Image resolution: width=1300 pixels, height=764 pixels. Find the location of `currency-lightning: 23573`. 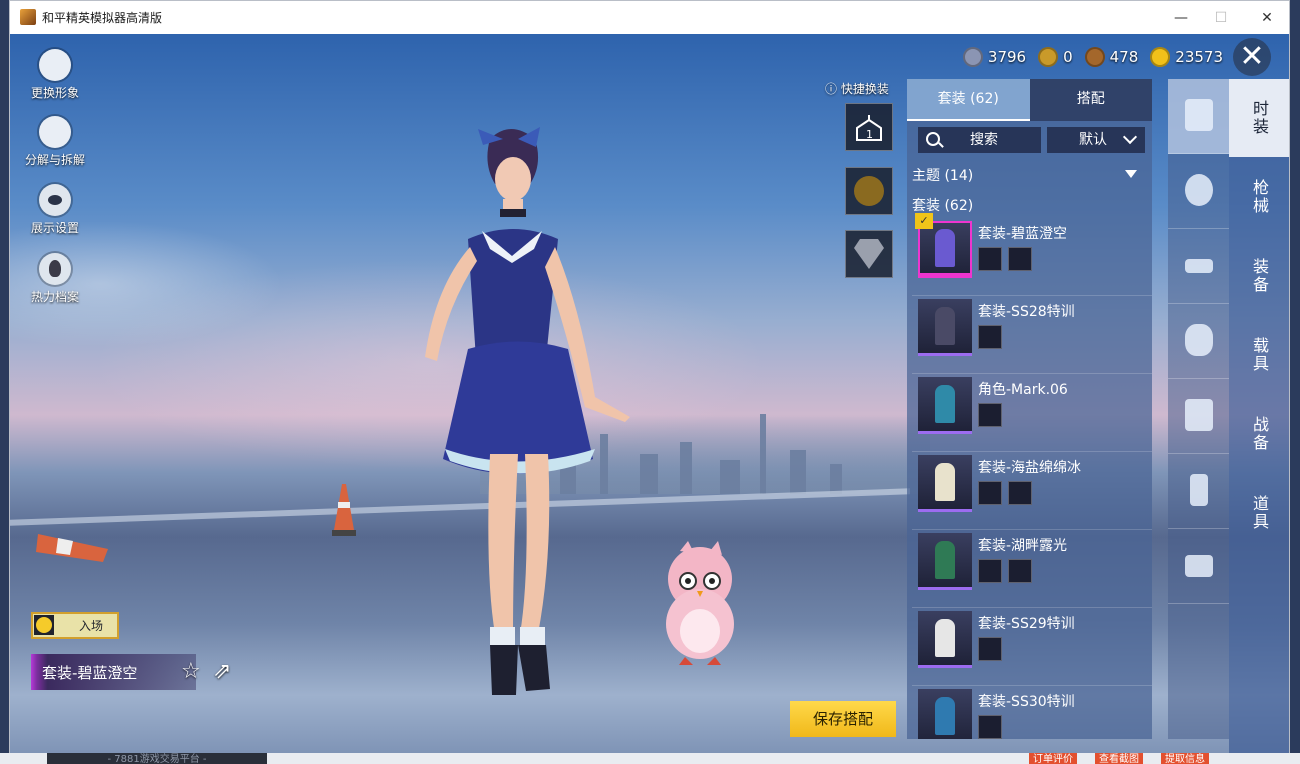

currency-lightning: 23573 is located at coordinates (1186, 57).